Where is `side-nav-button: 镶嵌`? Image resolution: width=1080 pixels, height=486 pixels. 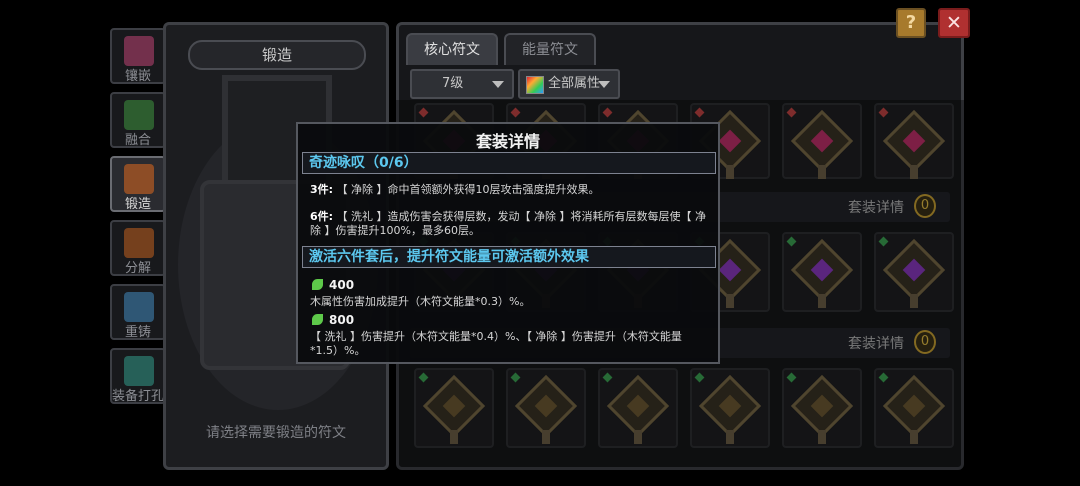
side-nav-button: 镶嵌 is located at coordinates (138, 56).